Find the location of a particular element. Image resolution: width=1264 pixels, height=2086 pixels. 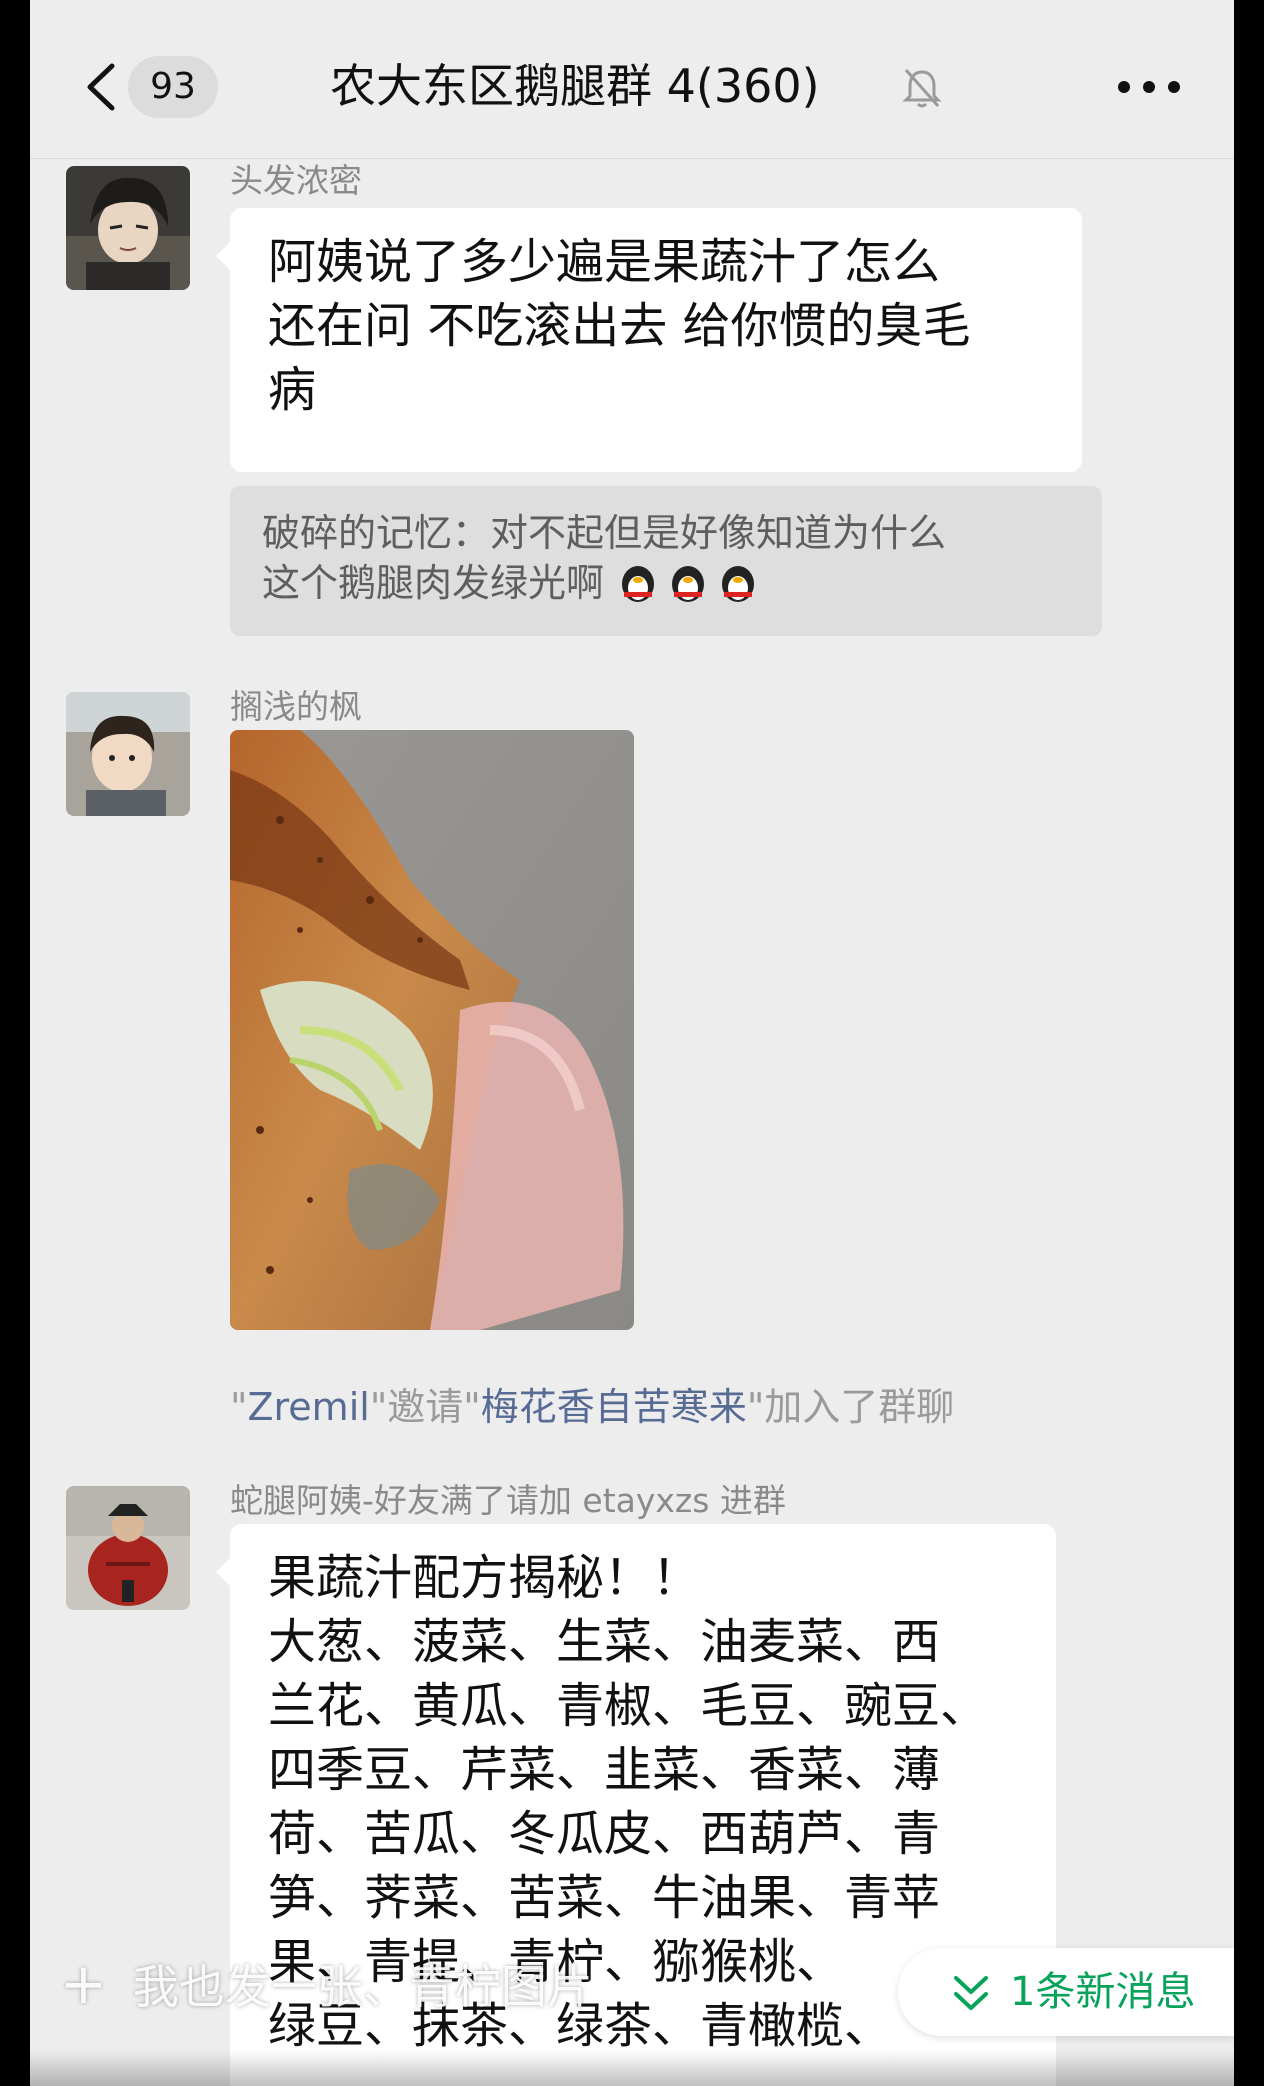

system-join-notice: "Zremil"邀请"梅花香自苦寒来"加入了群聊 is located at coordinates (680, 1403).